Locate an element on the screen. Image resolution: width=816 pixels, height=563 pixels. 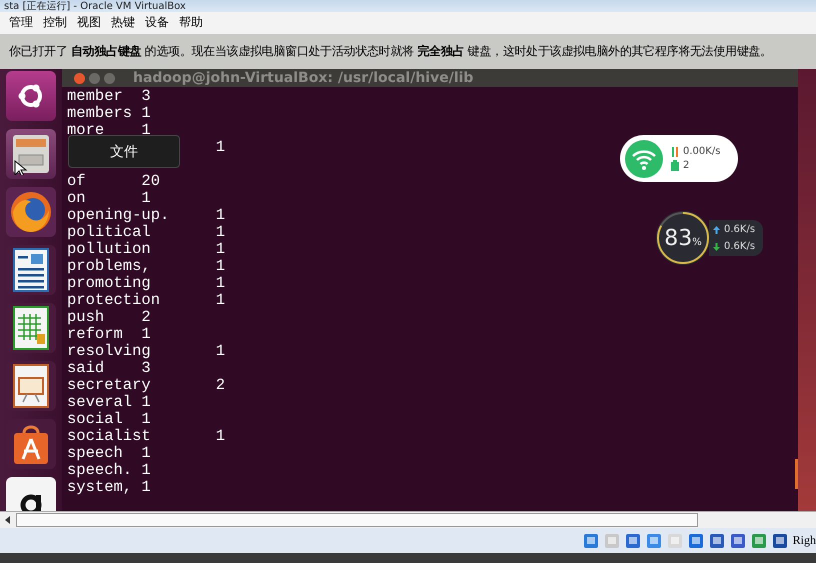
scroll-indicator is located at coordinates (796, 474).